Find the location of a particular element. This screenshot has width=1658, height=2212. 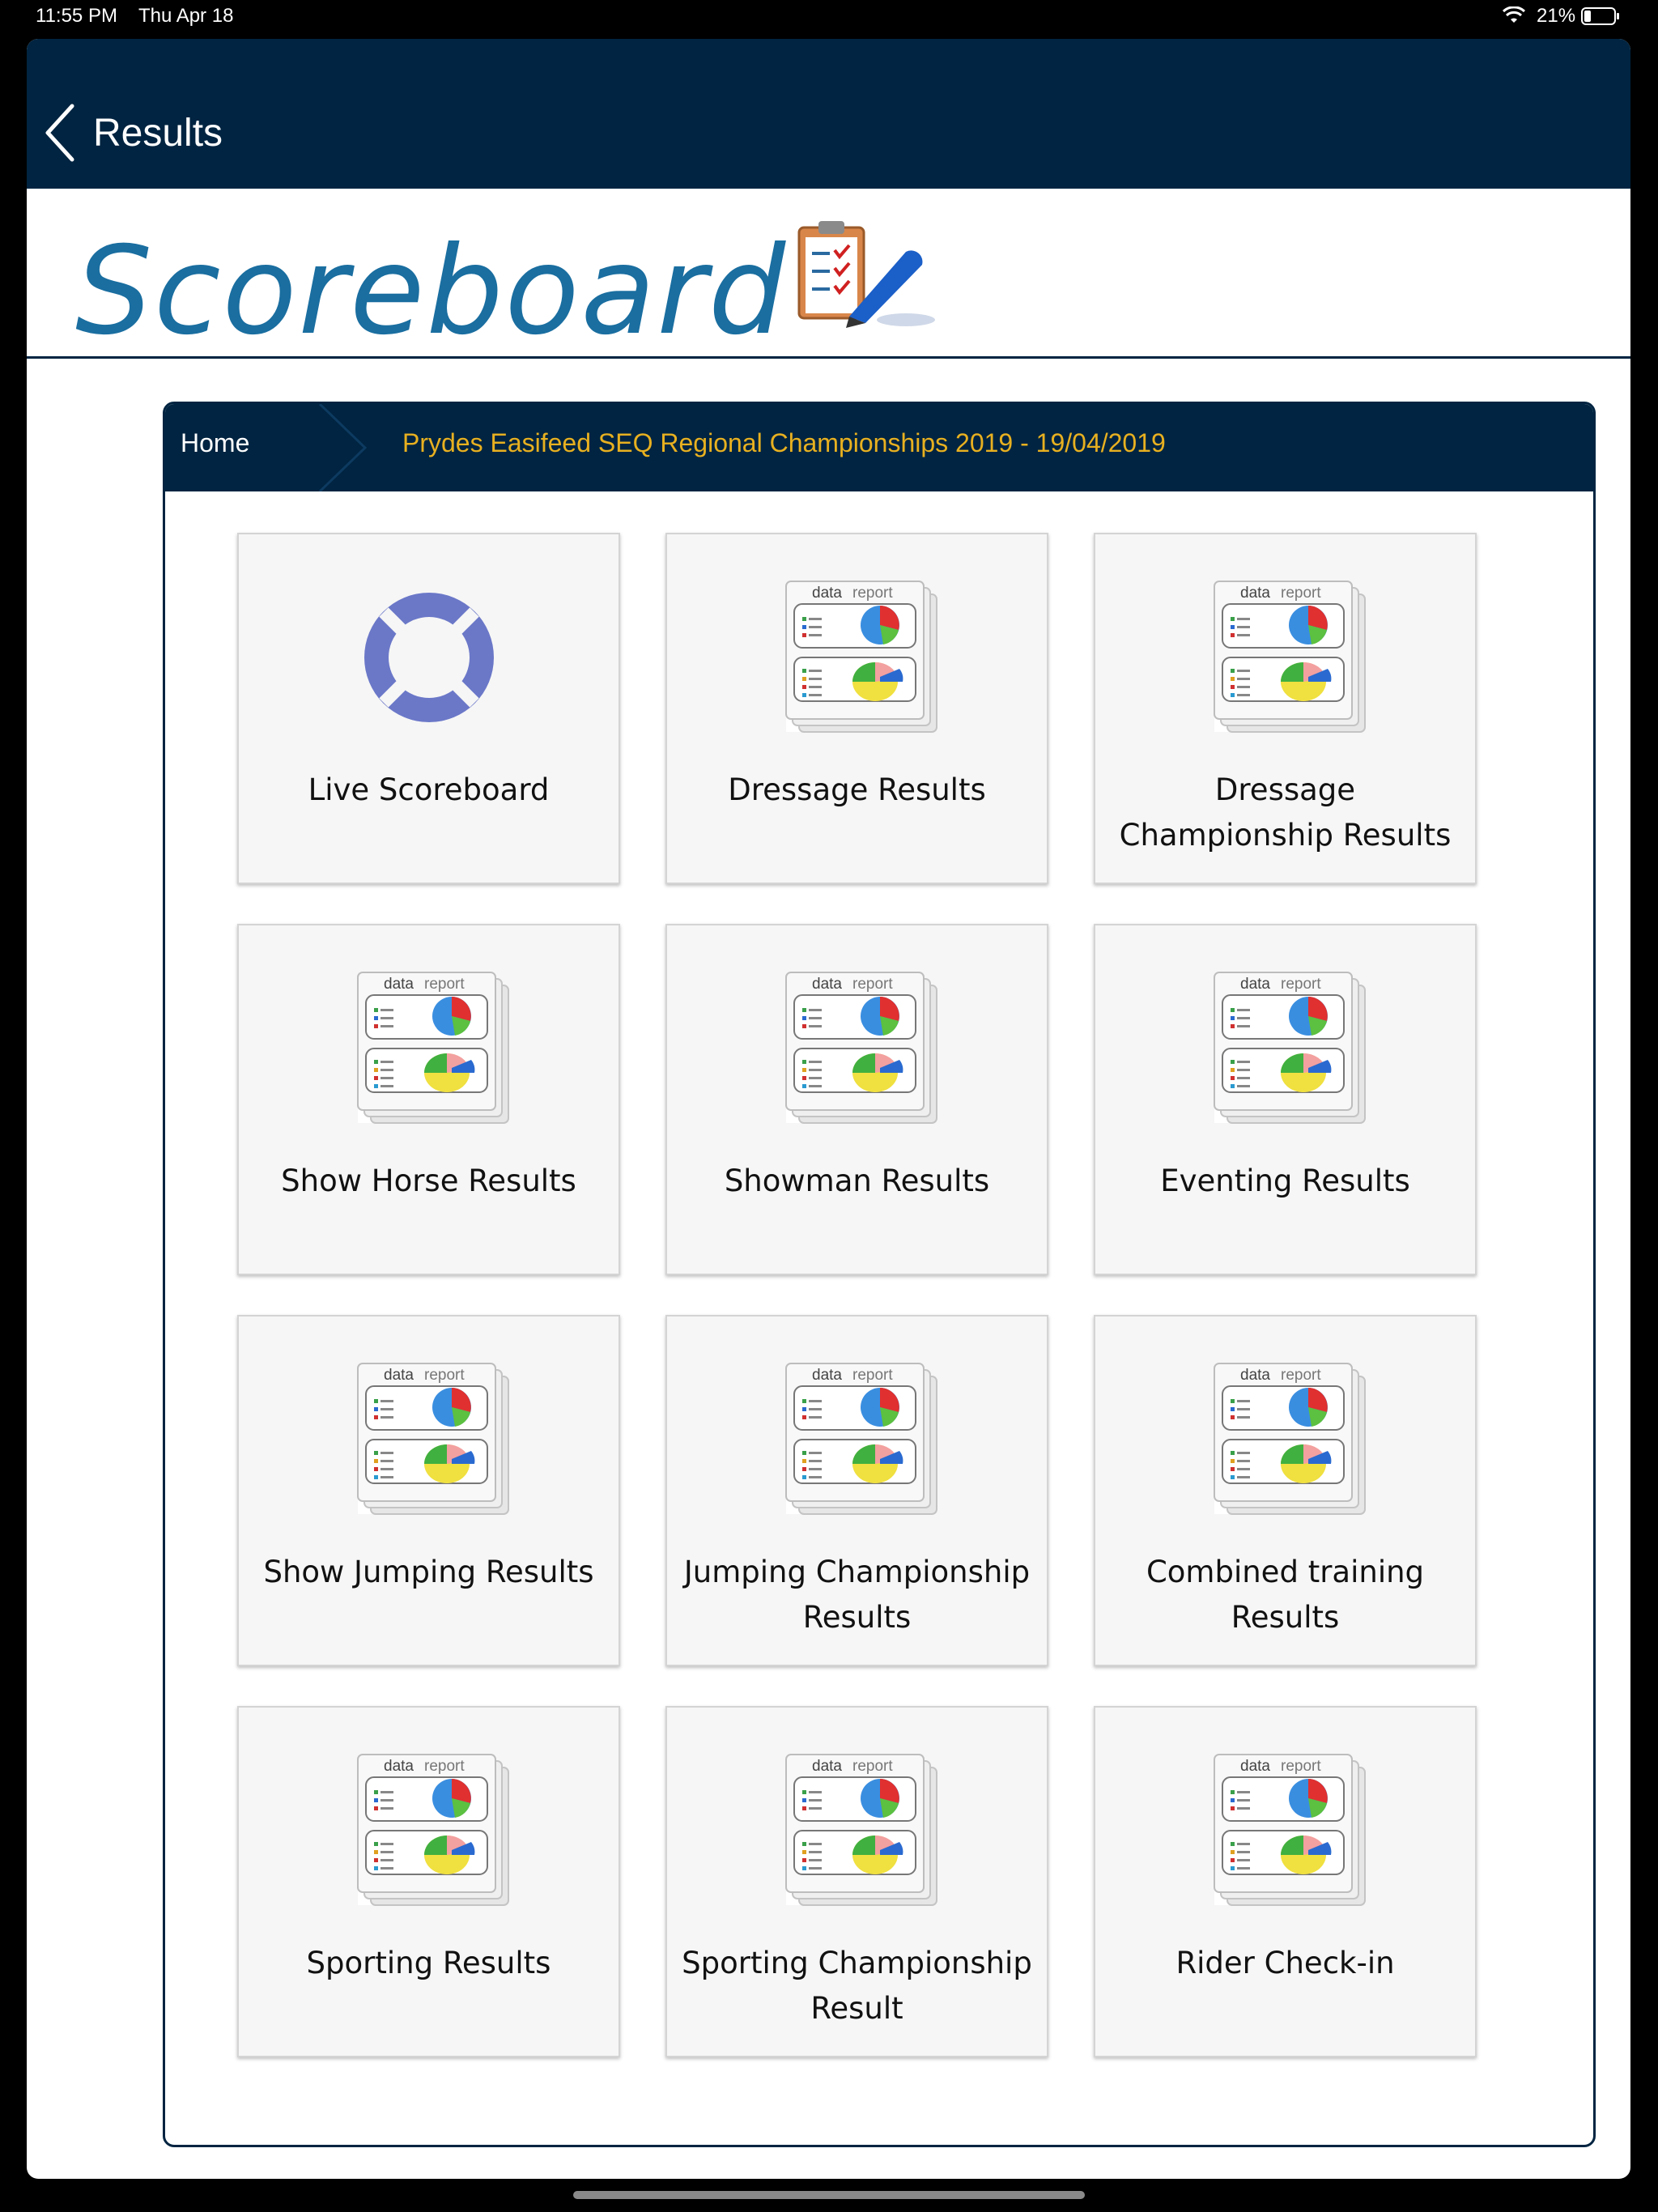

home-indicator is located at coordinates (829, 2195).